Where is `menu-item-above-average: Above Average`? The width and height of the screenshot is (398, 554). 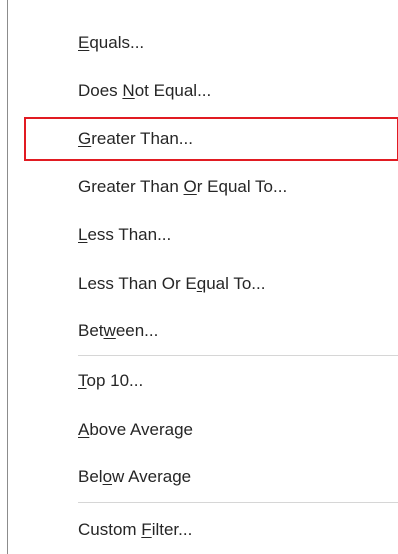 menu-item-above-average: Above Average is located at coordinates (203, 430).